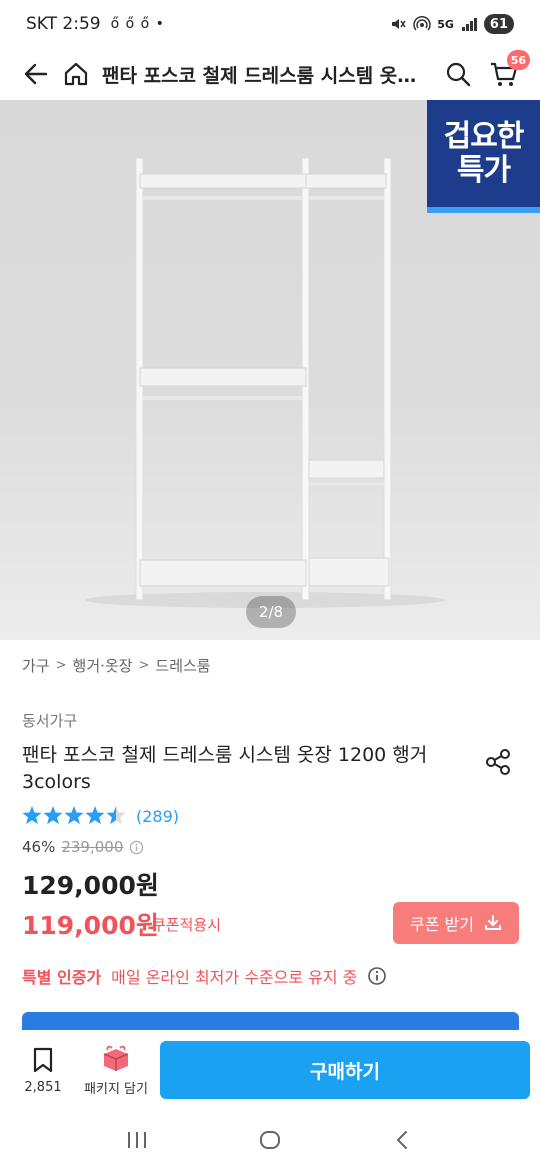 The height and width of the screenshot is (1170, 540). Describe the element at coordinates (49, 720) in the screenshot. I see `brand-name: 동서가구` at that location.